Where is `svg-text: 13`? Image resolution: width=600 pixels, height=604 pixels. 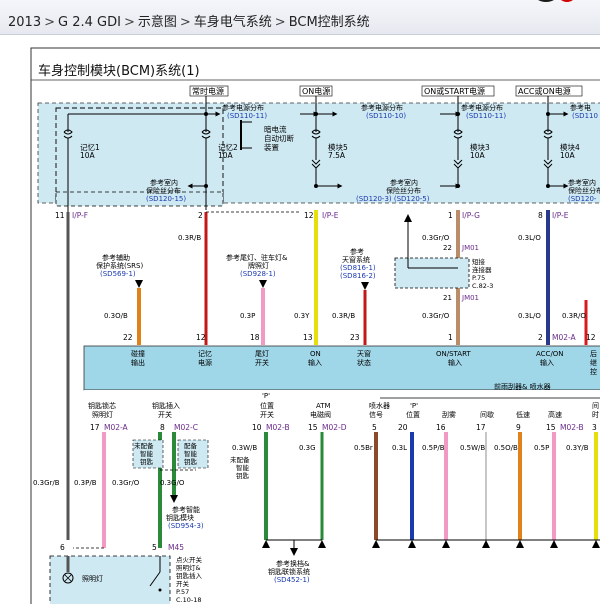 svg-text: 13 is located at coordinates (308, 337).